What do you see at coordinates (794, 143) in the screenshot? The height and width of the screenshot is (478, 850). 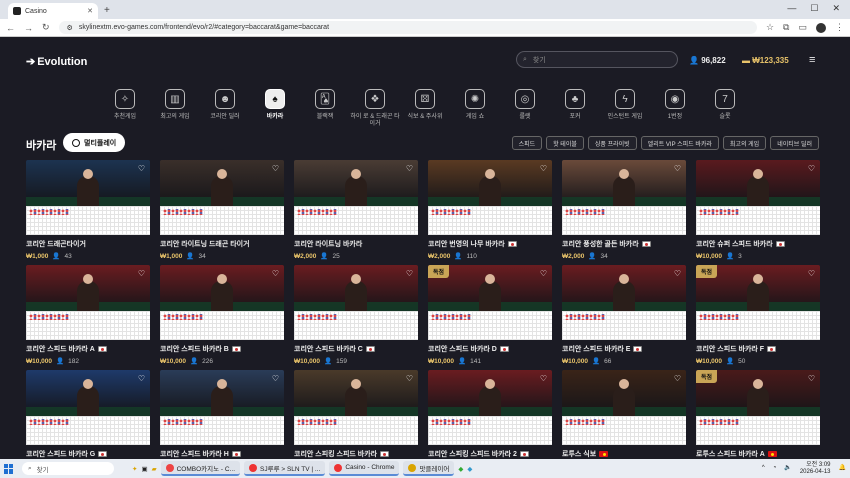 I see `filter-button: 네이티브 딜러` at bounding box center [794, 143].